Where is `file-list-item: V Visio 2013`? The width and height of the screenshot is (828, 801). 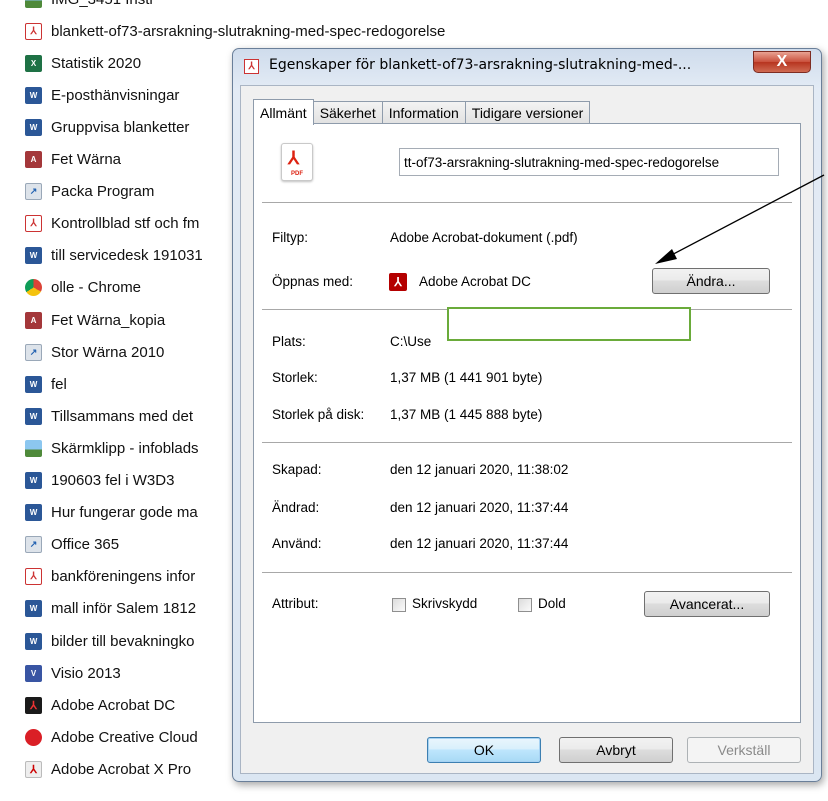 file-list-item: V Visio 2013 is located at coordinates (73, 673).